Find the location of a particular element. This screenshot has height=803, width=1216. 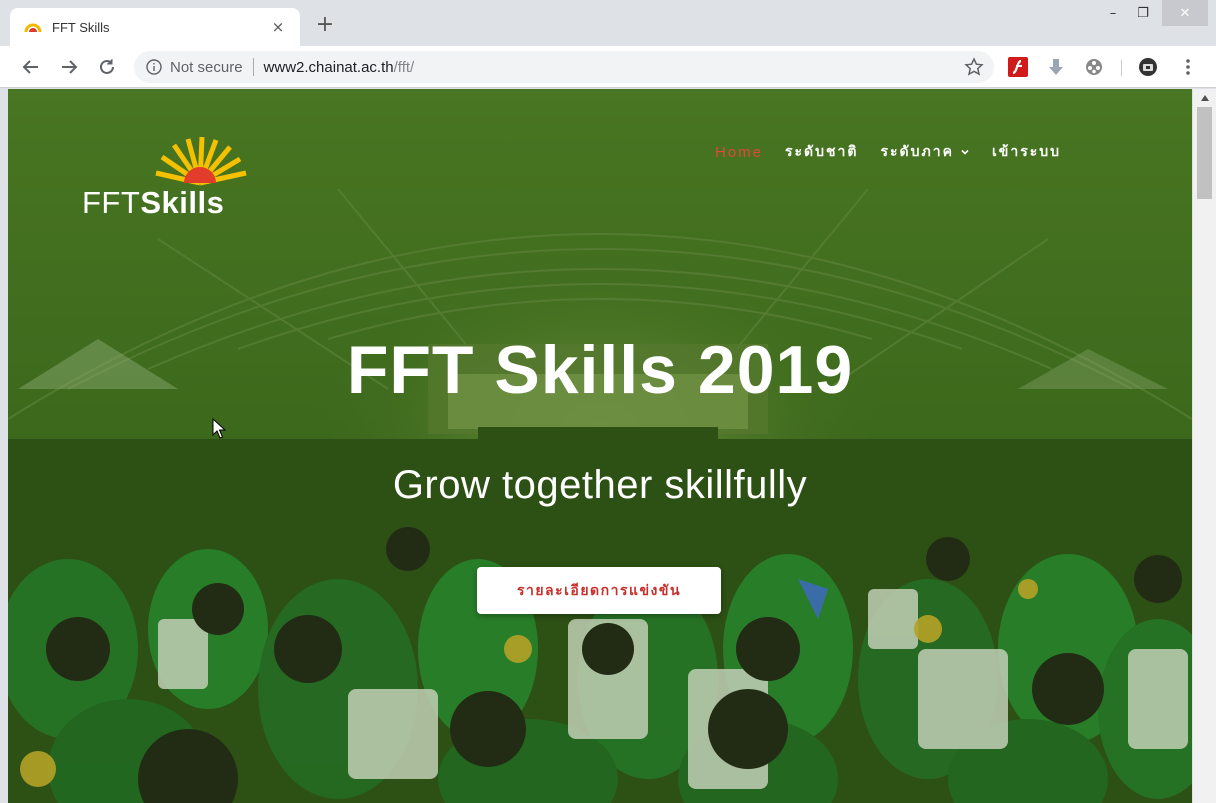

toolbar-divider is located at coordinates (1121, 68).